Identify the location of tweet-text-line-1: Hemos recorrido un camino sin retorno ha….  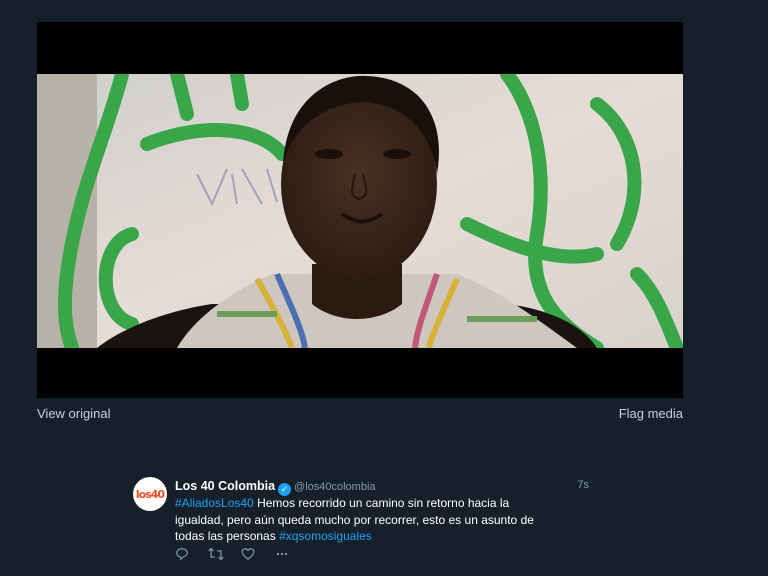
(381, 503).